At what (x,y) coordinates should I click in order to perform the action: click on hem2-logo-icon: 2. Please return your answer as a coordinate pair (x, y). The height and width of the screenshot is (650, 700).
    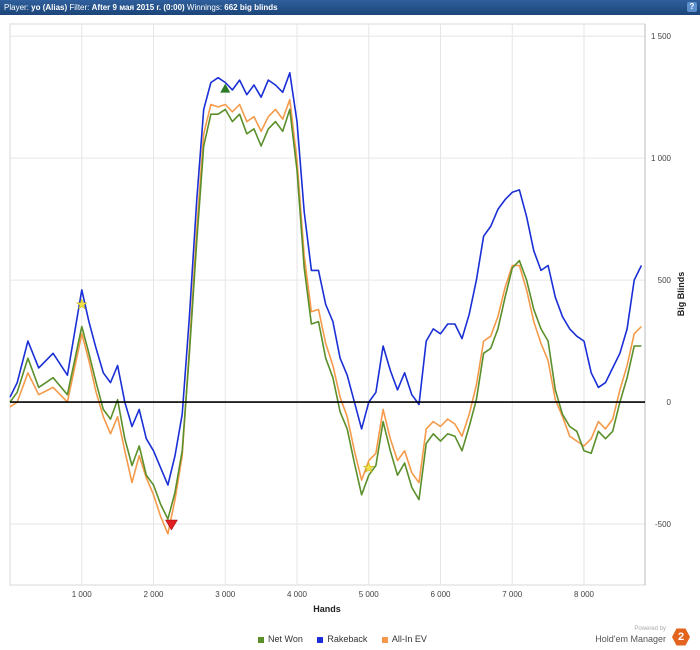
    Looking at the image, I should click on (681, 637).